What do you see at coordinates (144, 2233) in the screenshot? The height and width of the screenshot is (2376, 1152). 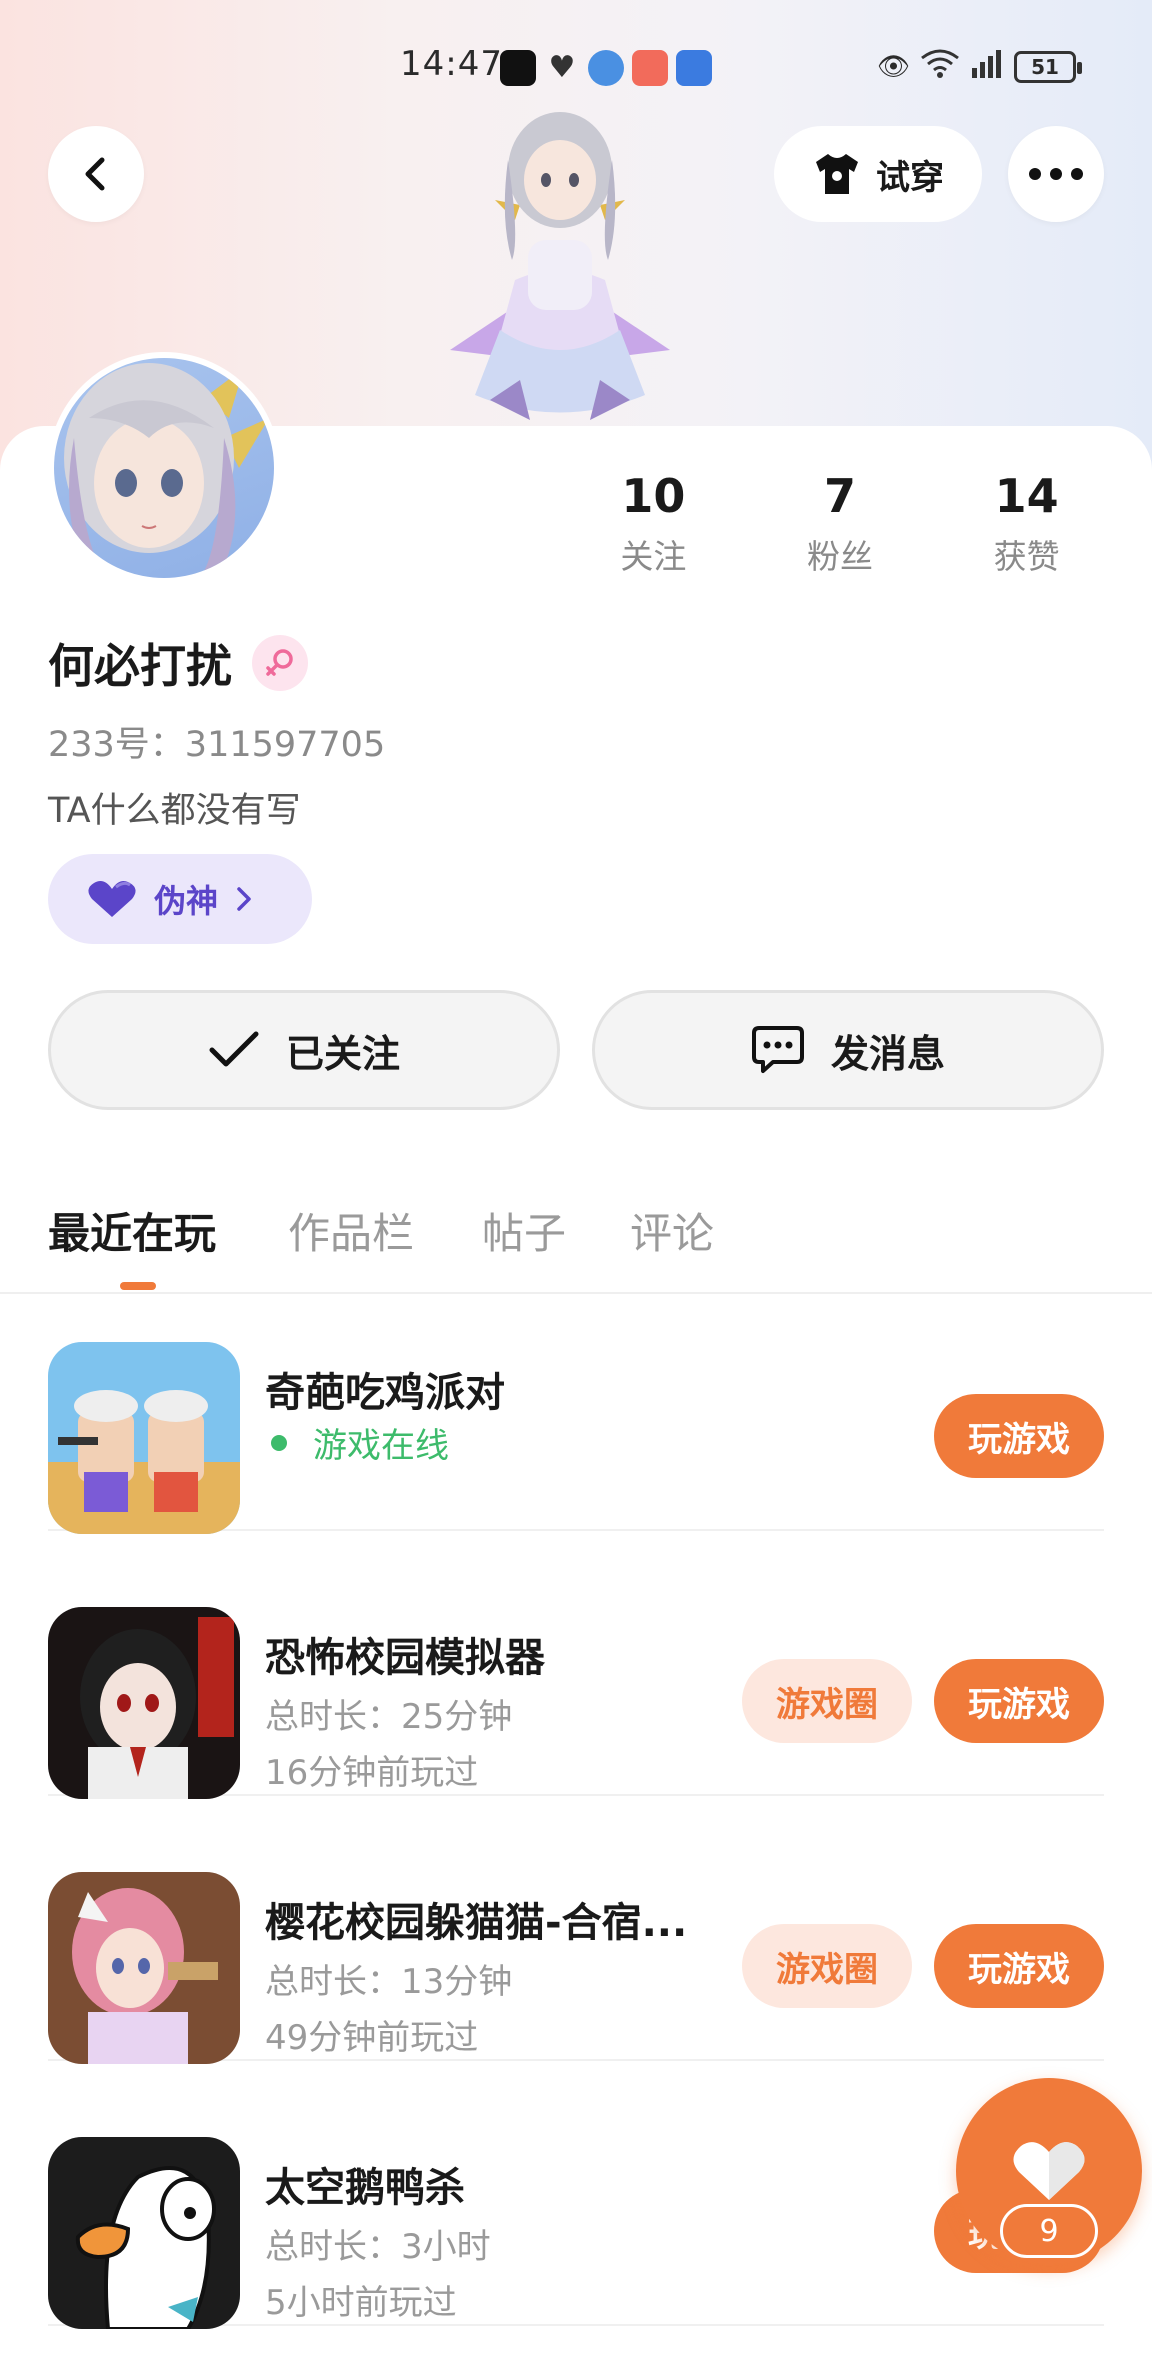 I see `game-icon-goose-duck` at bounding box center [144, 2233].